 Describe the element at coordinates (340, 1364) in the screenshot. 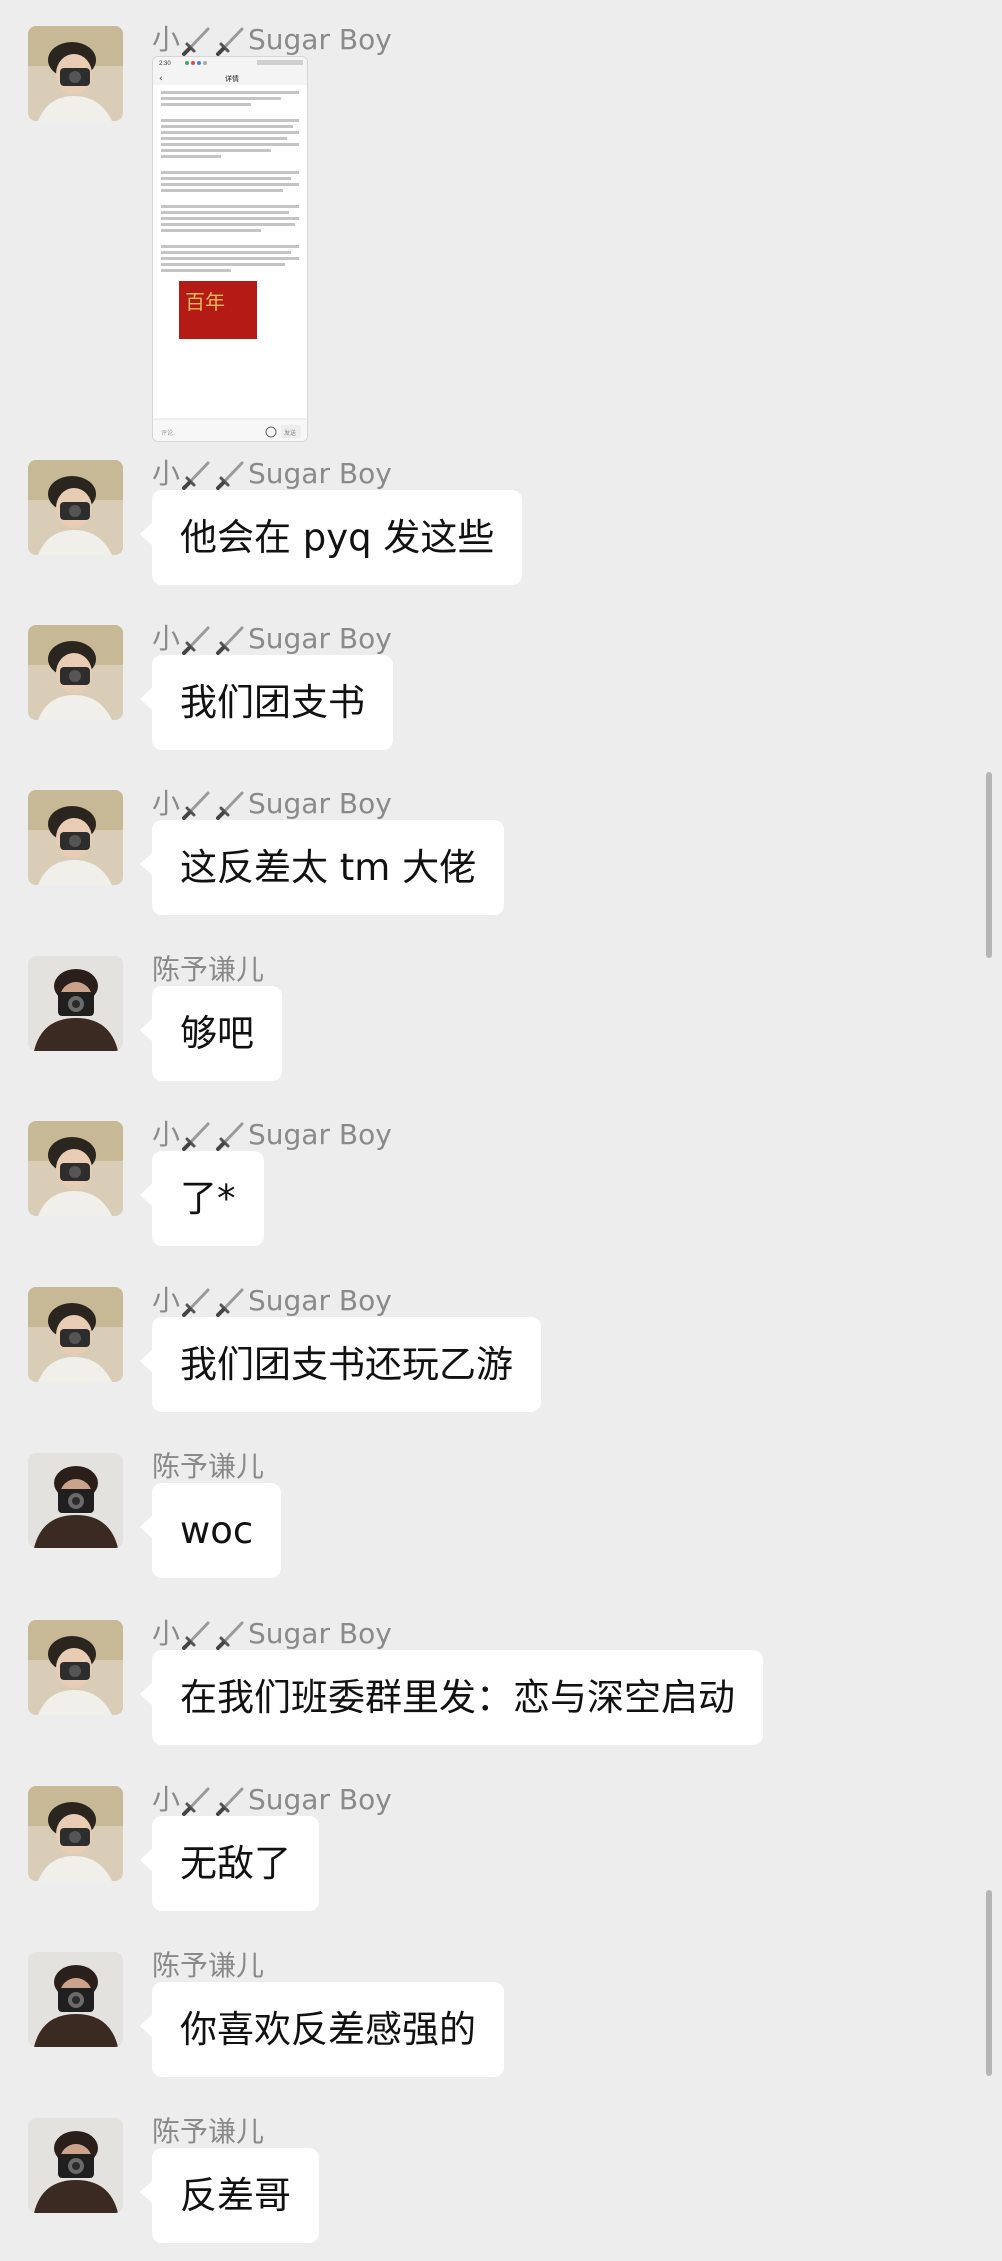

I see `message-bubble: 我们团支书还玩乙游` at that location.